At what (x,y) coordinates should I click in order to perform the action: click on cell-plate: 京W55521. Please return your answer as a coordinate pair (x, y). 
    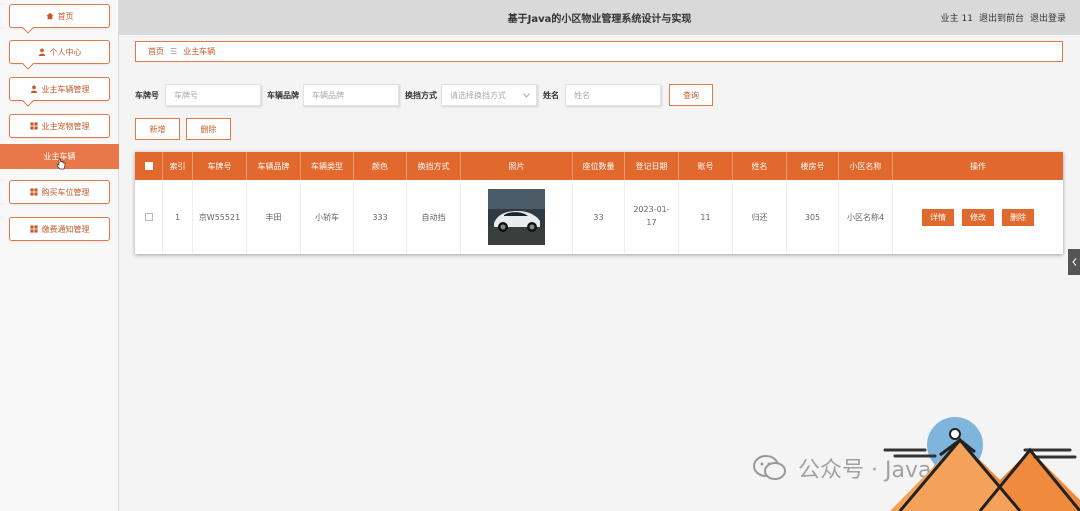
    Looking at the image, I should click on (220, 217).